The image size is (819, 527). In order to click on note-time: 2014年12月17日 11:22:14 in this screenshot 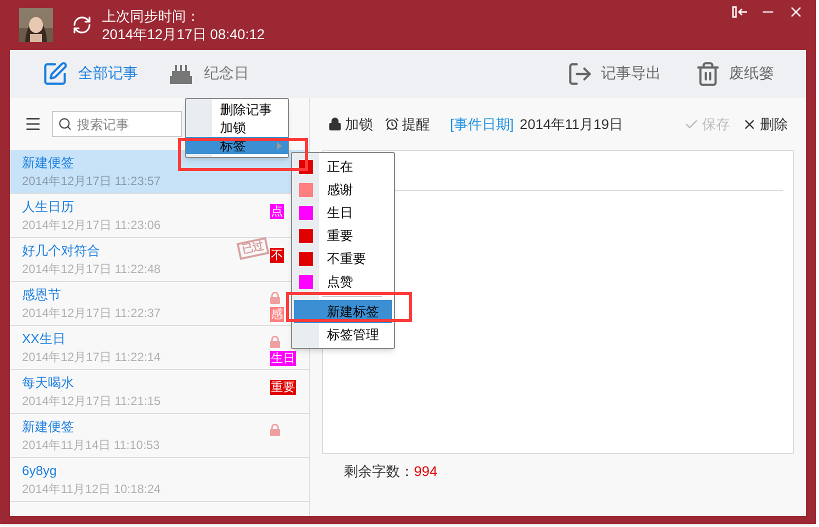, I will do `click(91, 357)`.